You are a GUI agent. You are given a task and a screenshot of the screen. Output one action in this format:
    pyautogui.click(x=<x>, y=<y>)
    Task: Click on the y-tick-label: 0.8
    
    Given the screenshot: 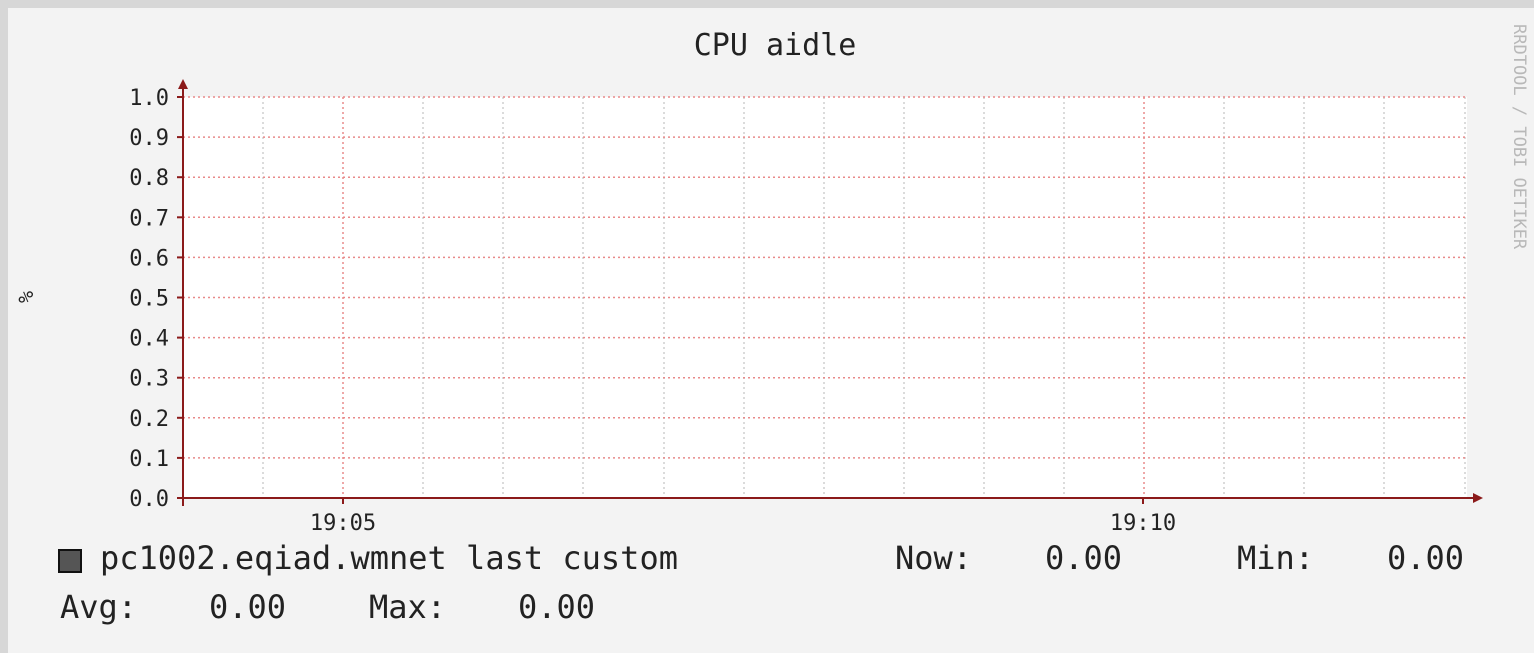 What is the action you would take?
    pyautogui.click(x=149, y=178)
    